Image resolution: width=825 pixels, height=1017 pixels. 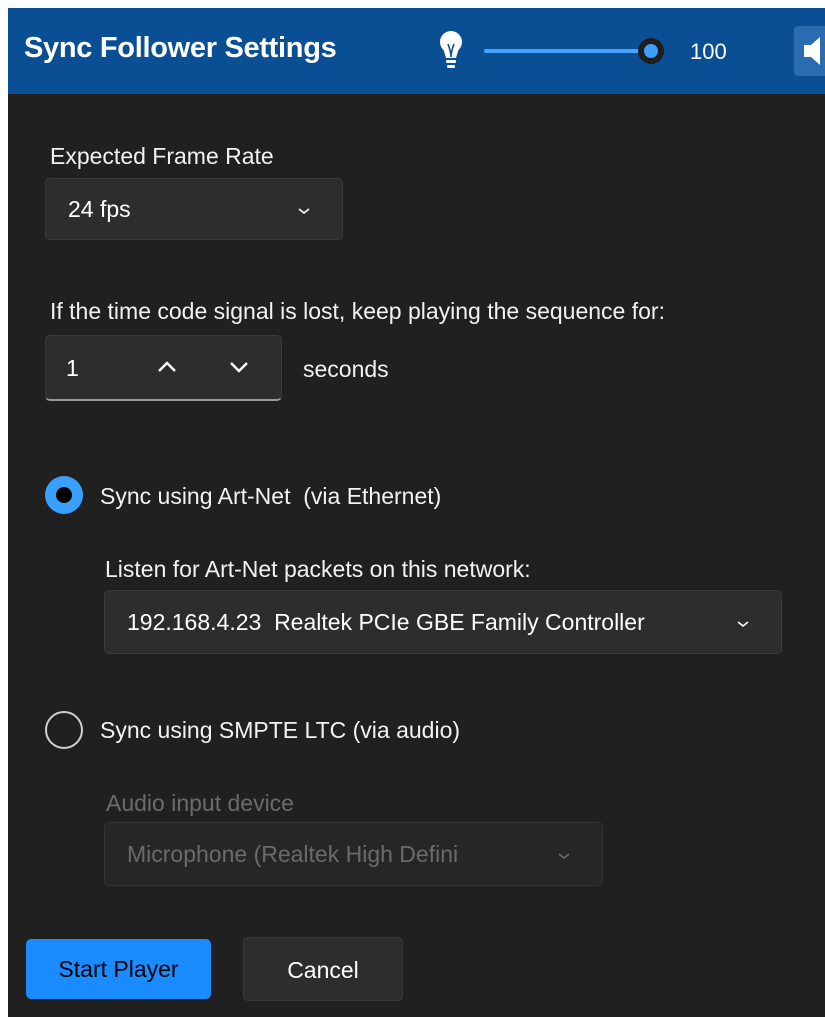 I want to click on slider-track, so click(x=569, y=51).